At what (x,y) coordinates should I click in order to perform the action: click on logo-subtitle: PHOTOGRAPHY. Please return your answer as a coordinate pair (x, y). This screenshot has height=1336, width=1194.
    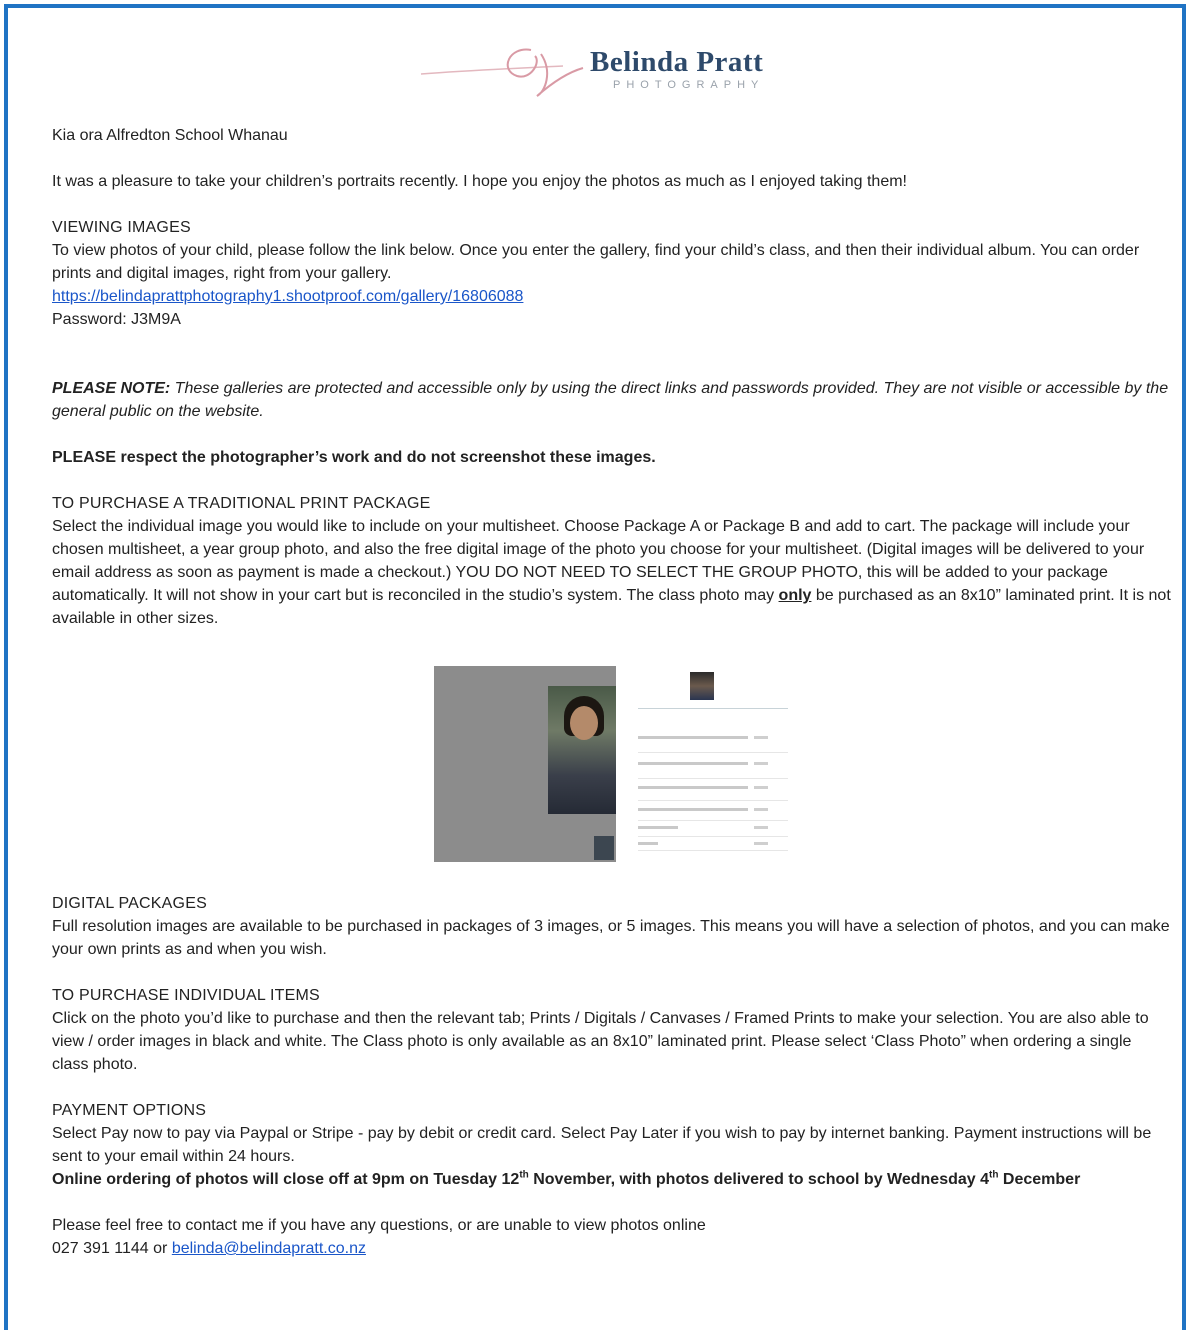
    Looking at the image, I should click on (689, 85).